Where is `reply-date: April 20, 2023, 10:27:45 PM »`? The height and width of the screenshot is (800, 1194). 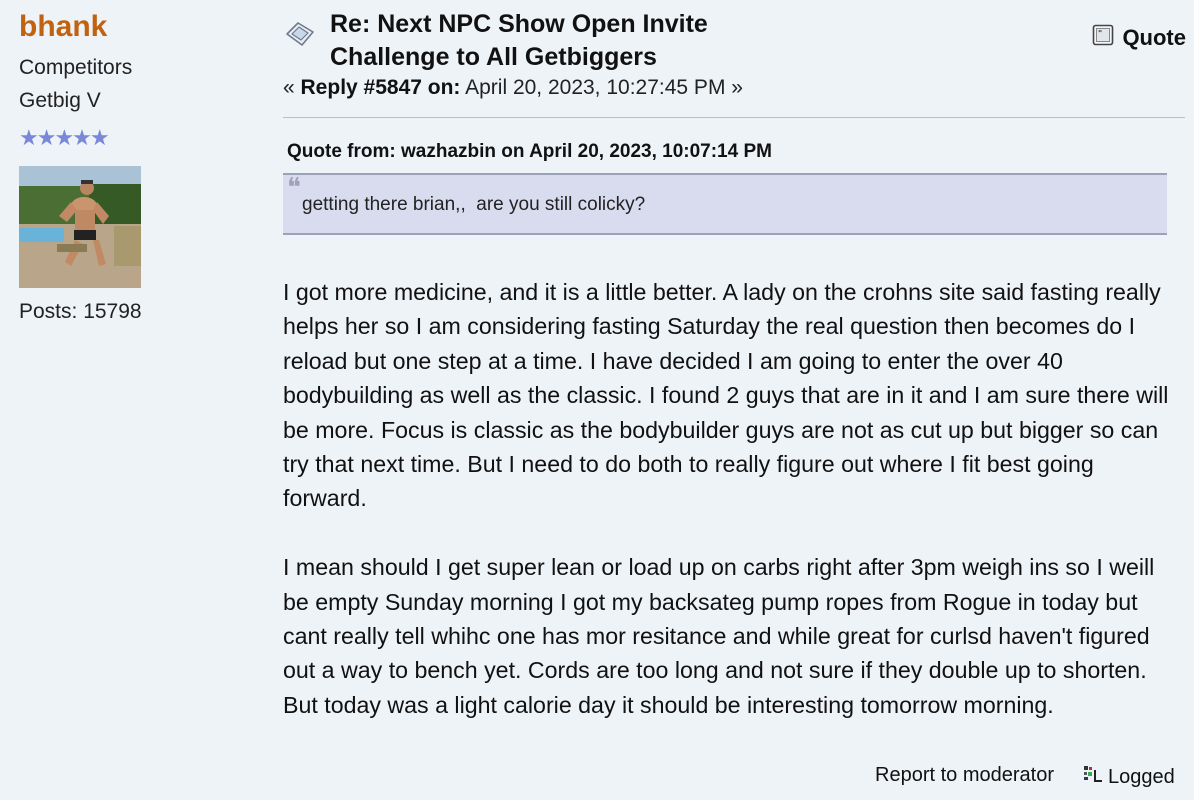 reply-date: April 20, 2023, 10:27:45 PM » is located at coordinates (601, 87).